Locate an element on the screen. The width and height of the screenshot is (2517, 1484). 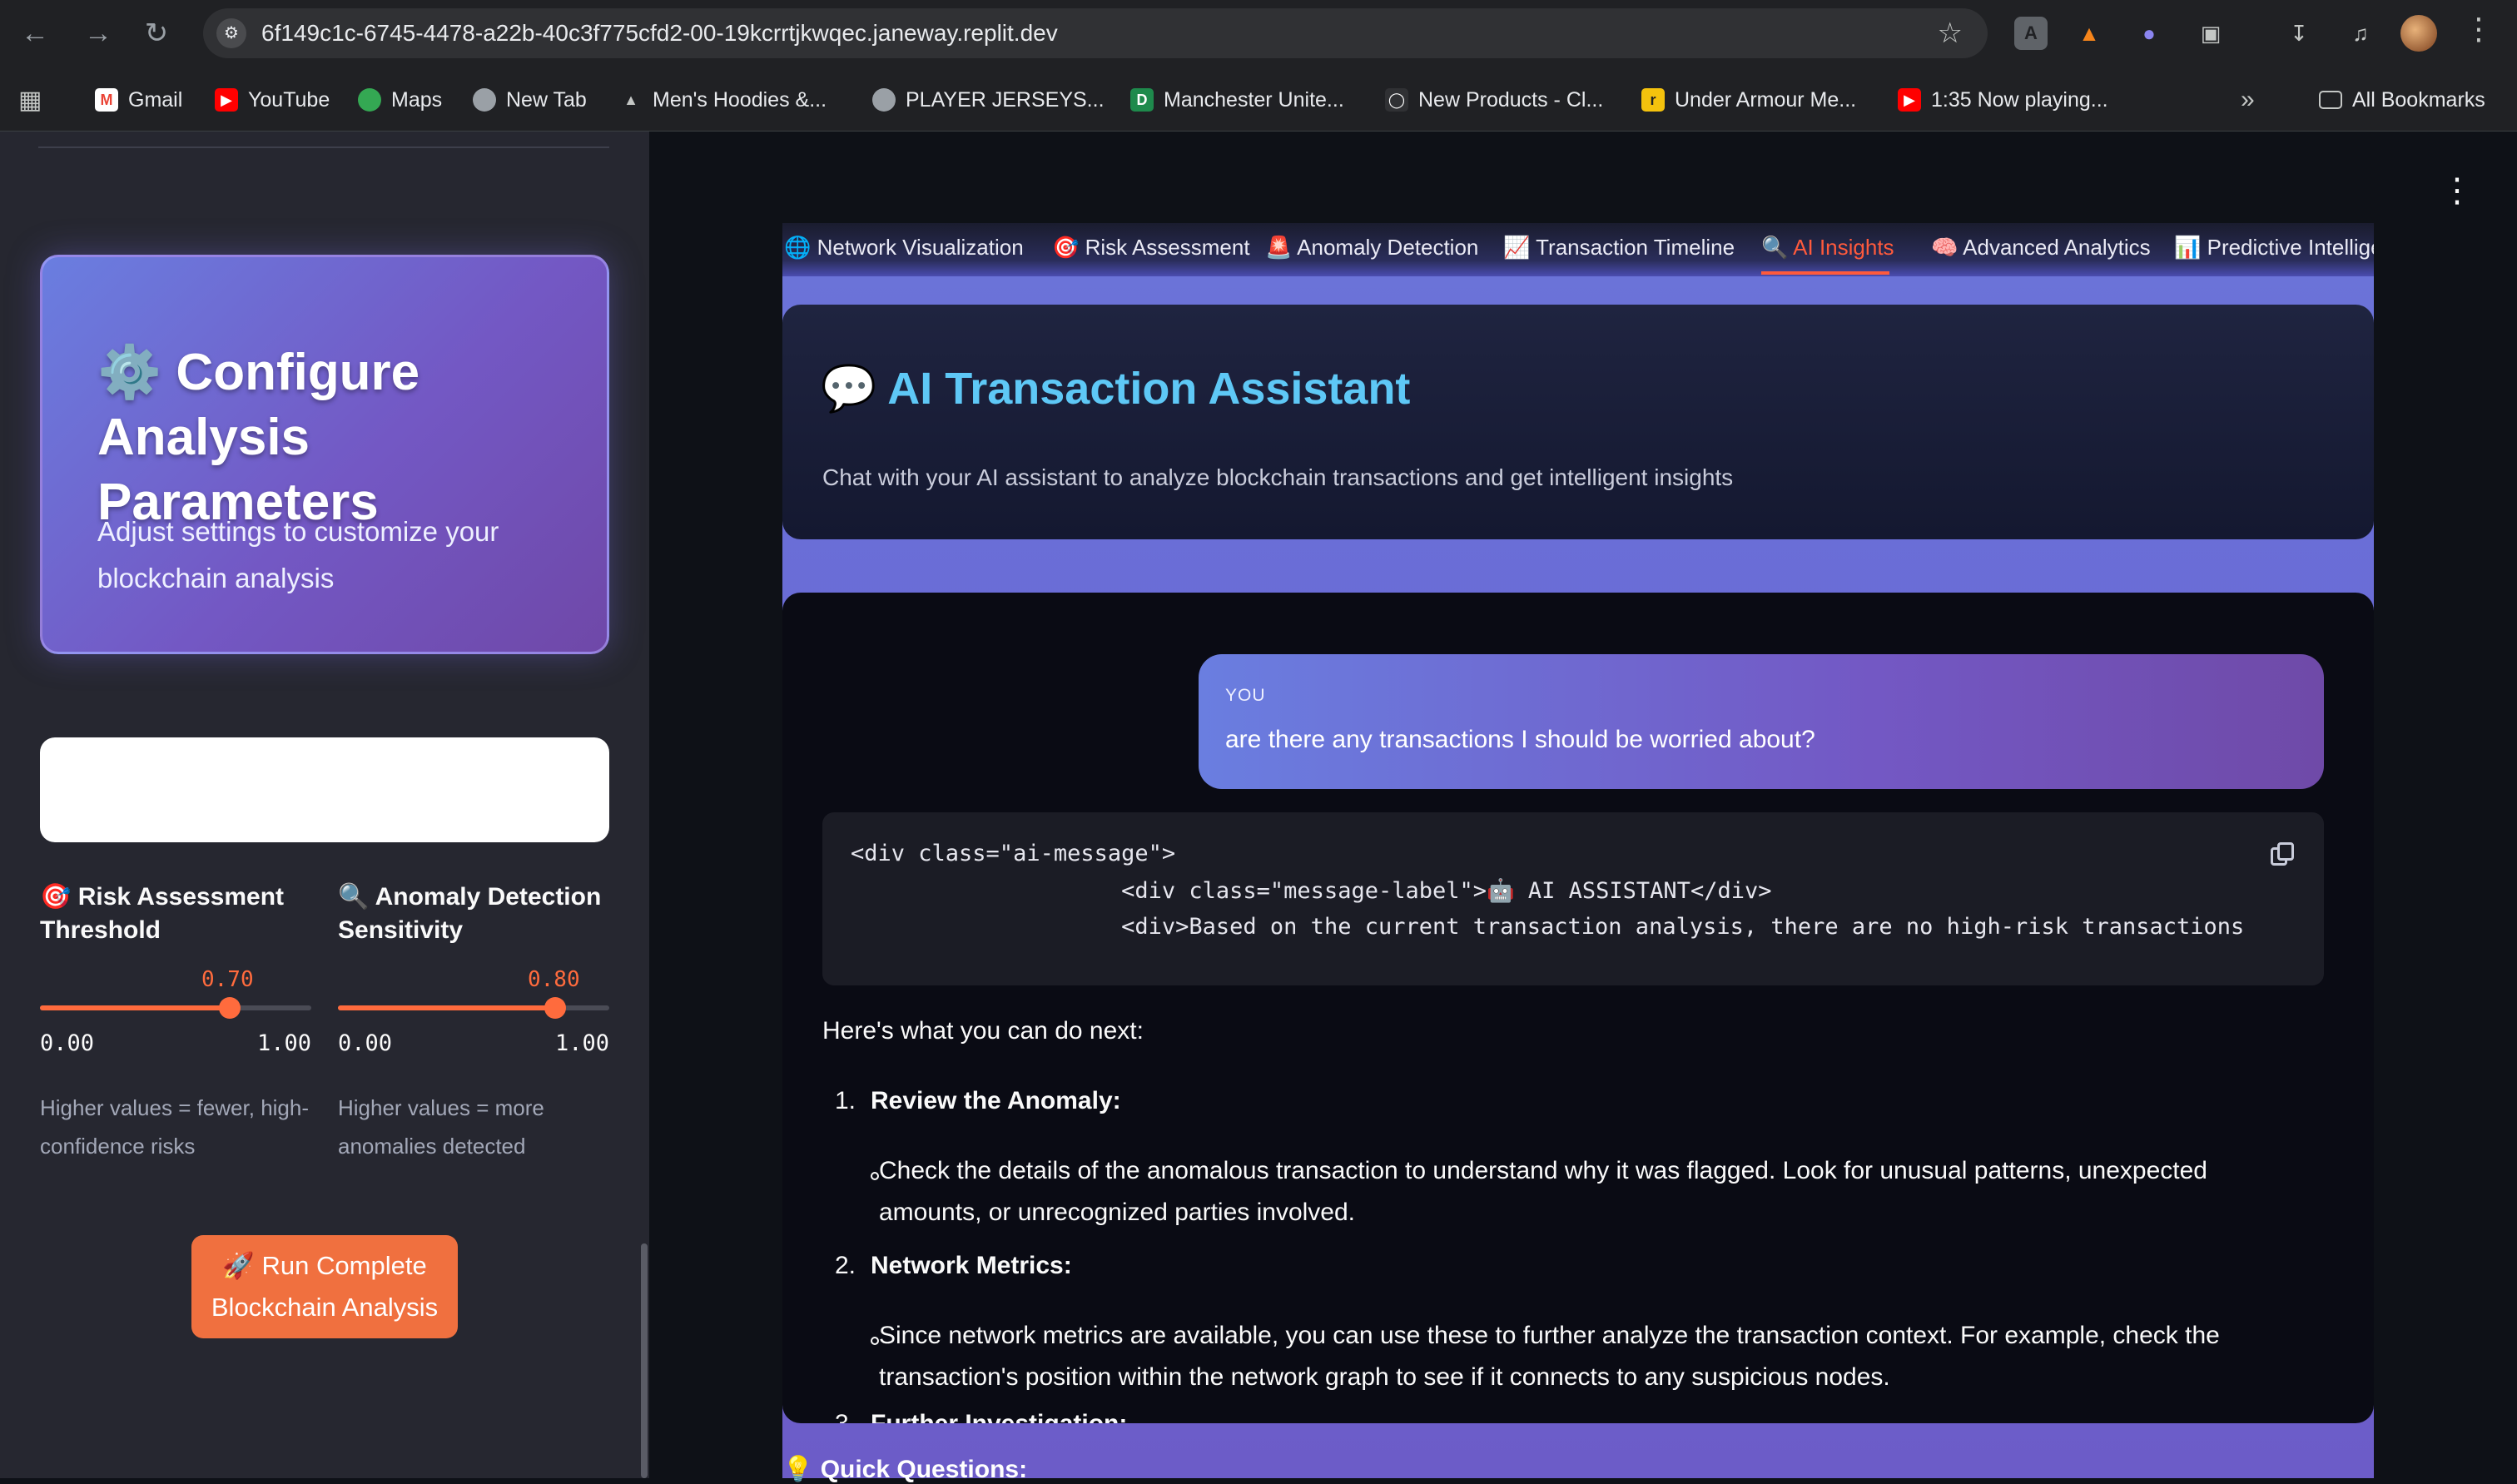
risk-slider-fill is located at coordinates (135, 1007).